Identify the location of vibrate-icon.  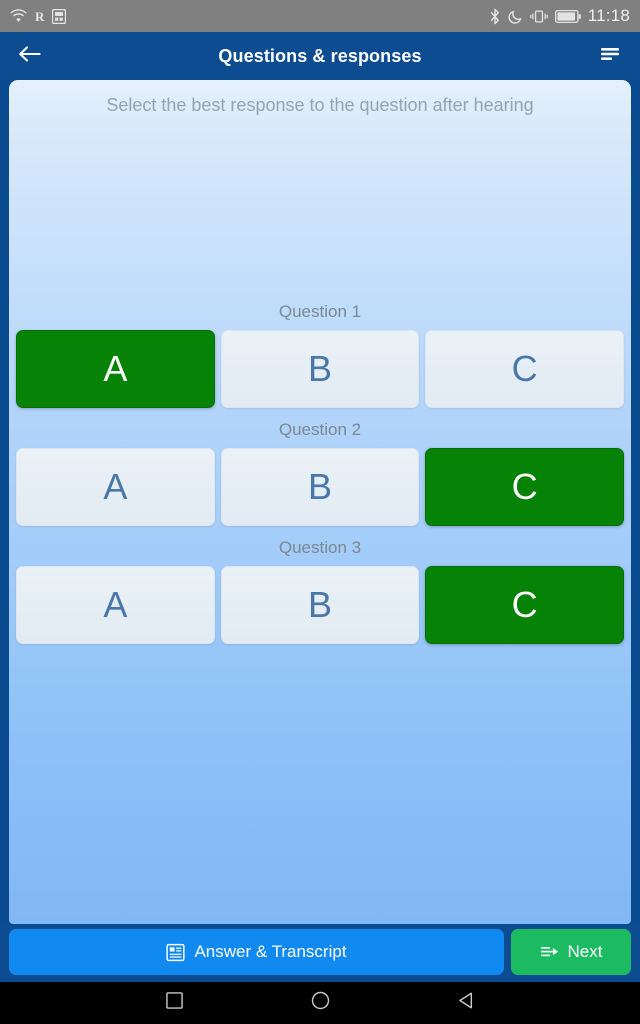
(538, 16).